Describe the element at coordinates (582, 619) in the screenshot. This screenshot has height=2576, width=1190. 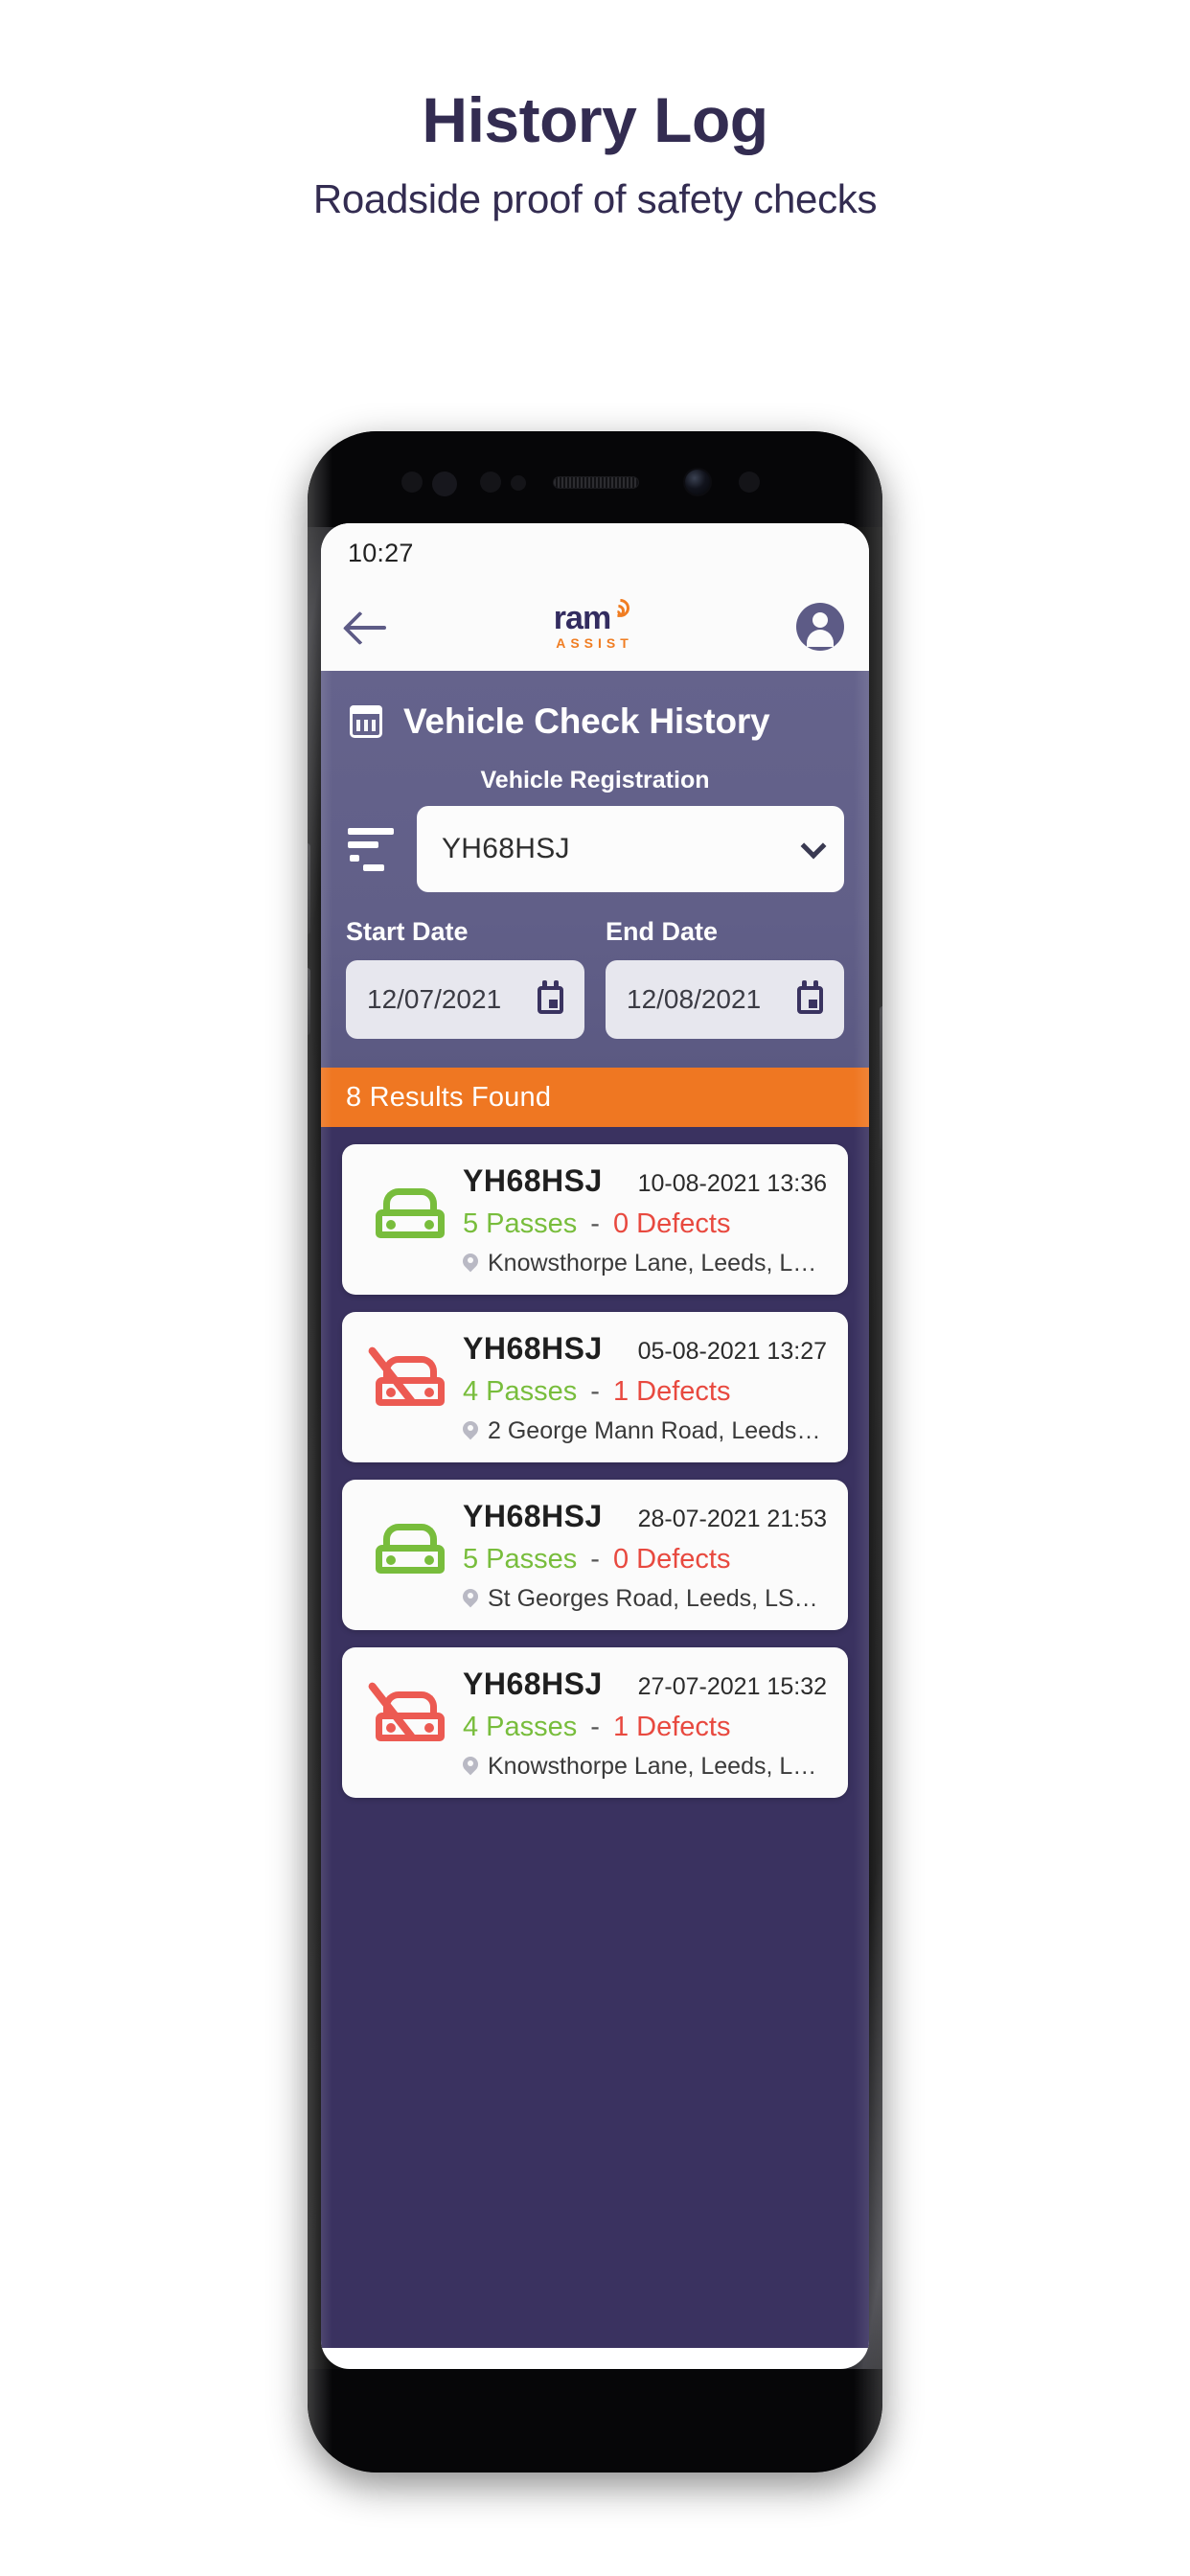
I see `logo-wordmark: ram` at that location.